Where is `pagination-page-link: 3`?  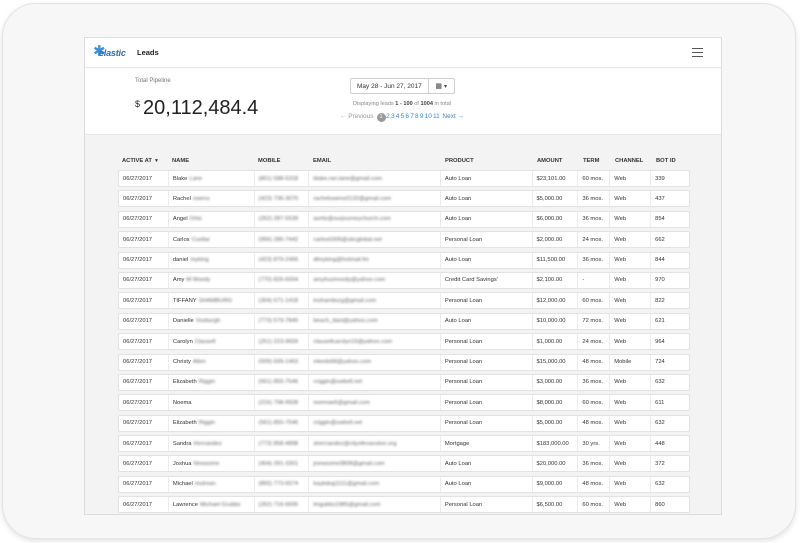 pagination-page-link: 3 is located at coordinates (393, 116).